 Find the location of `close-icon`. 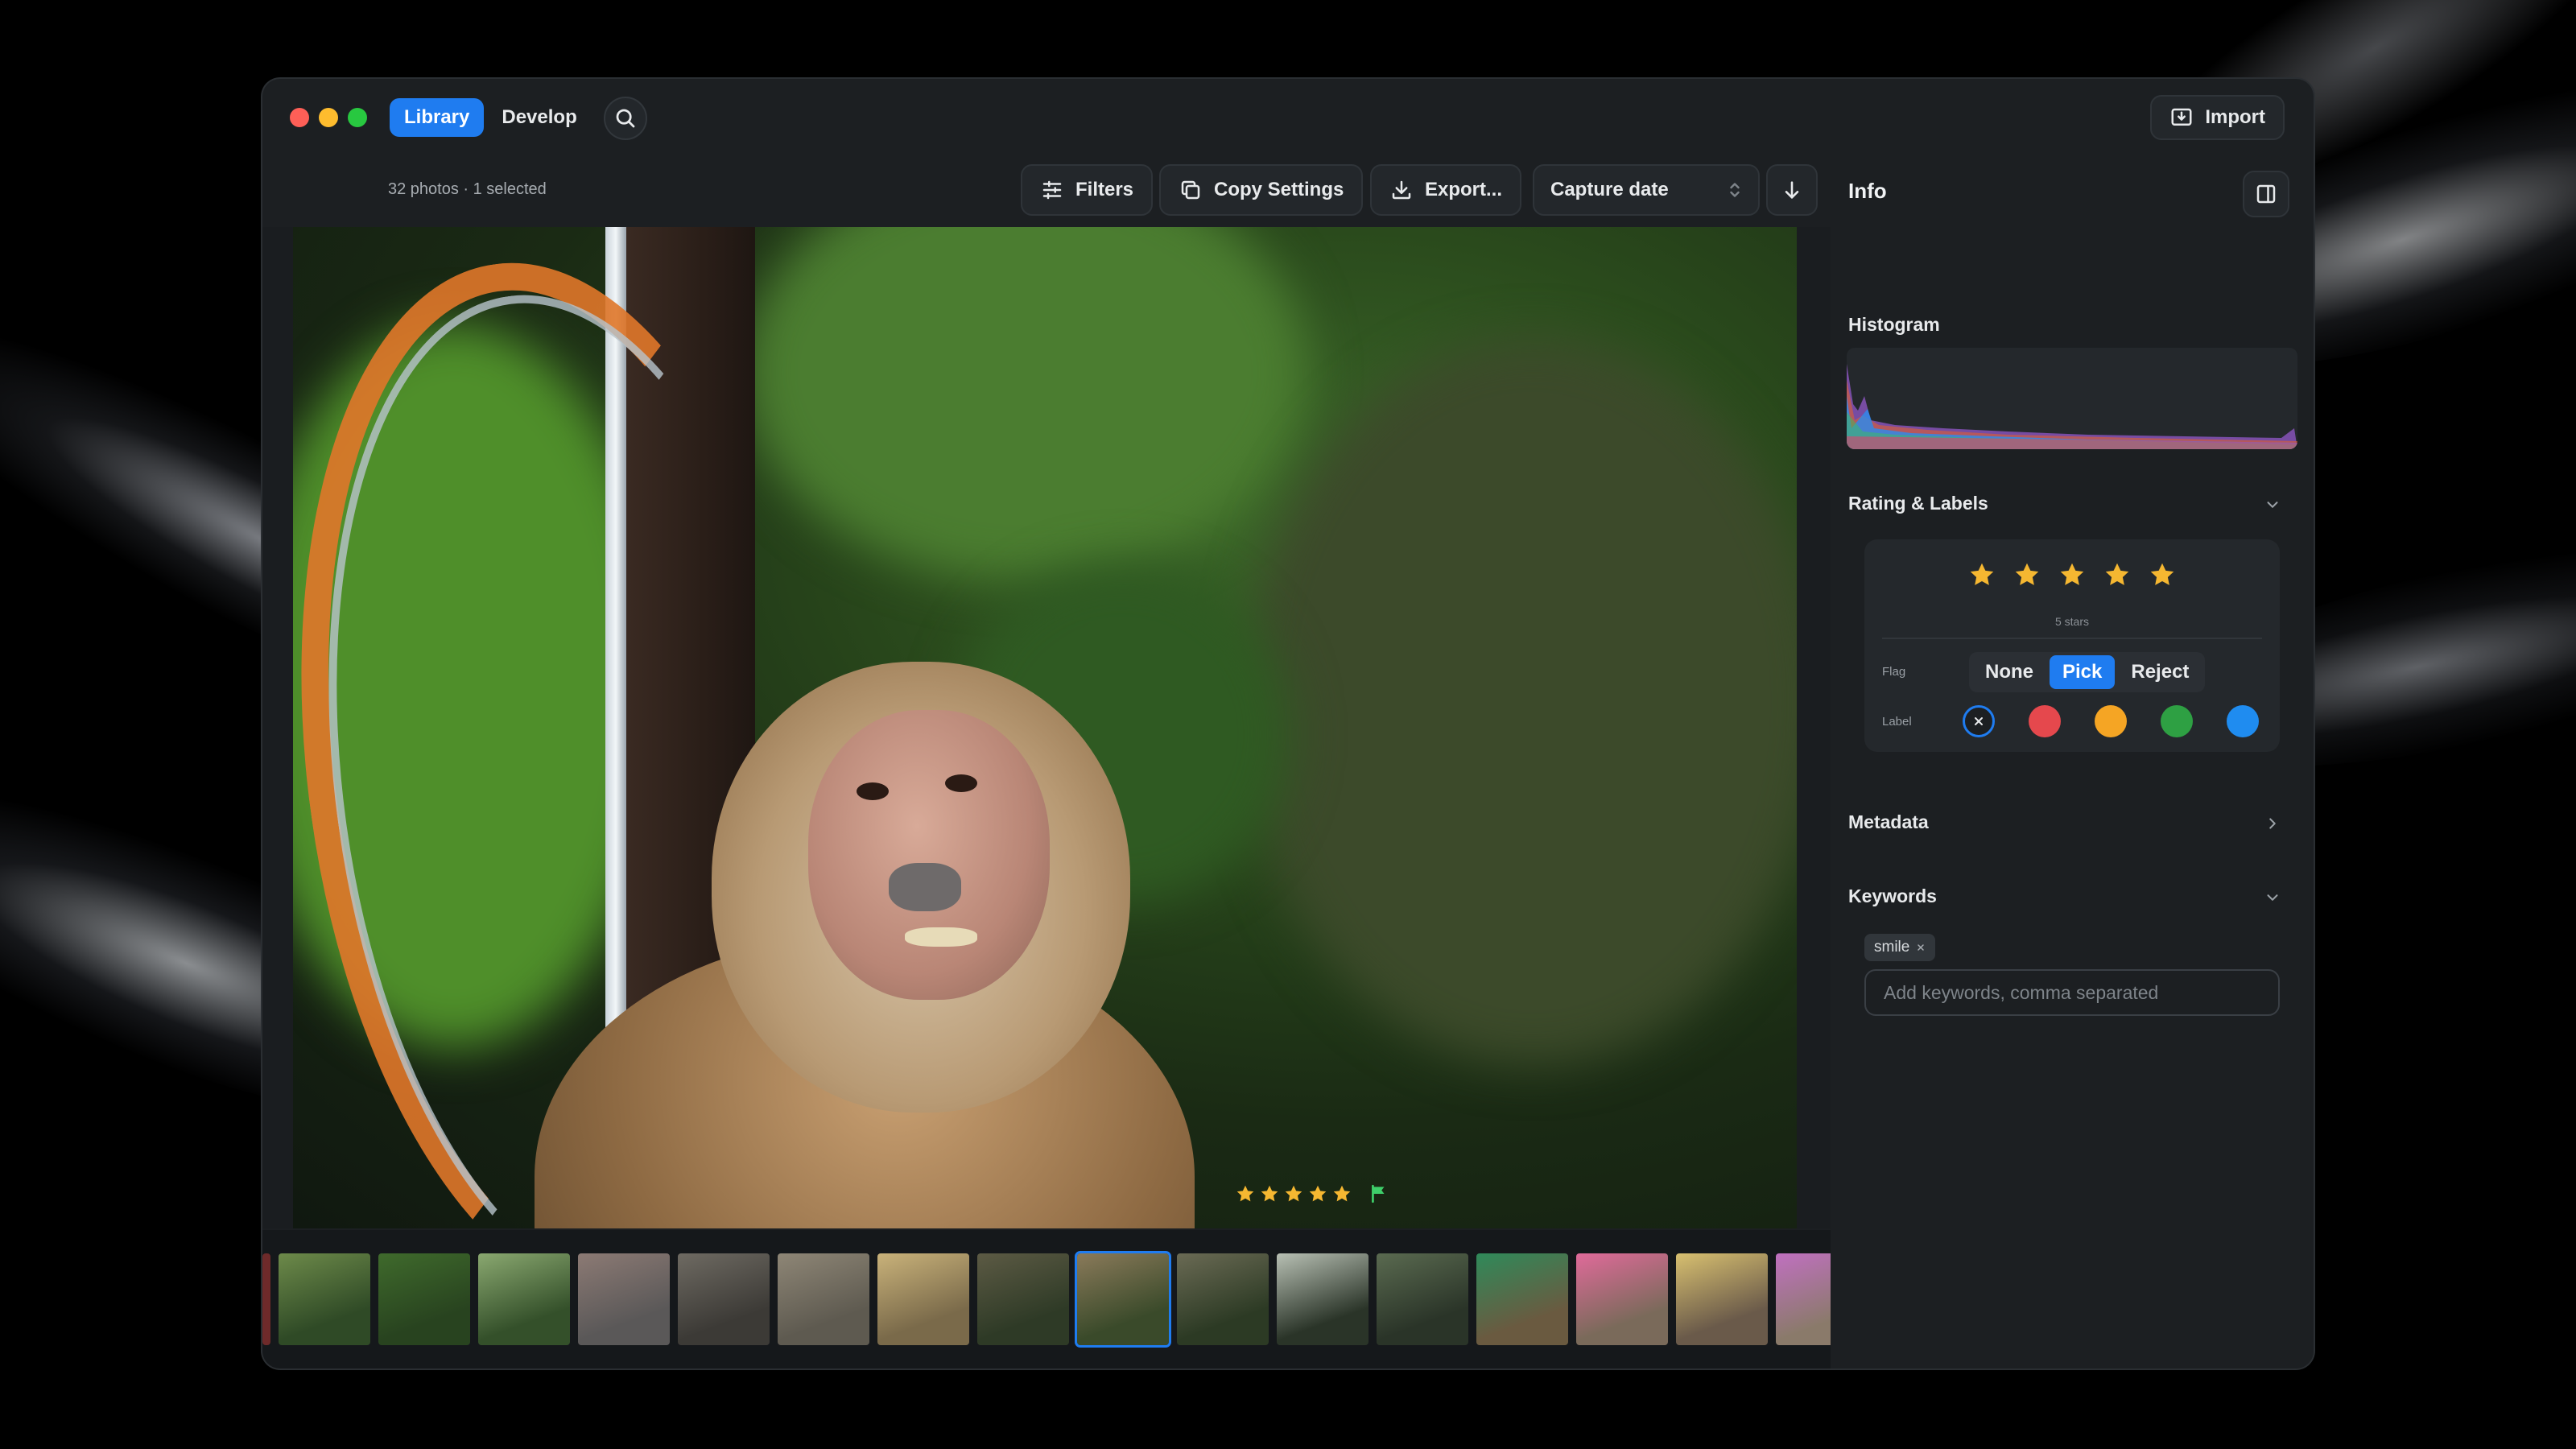

close-icon is located at coordinates (1979, 721).